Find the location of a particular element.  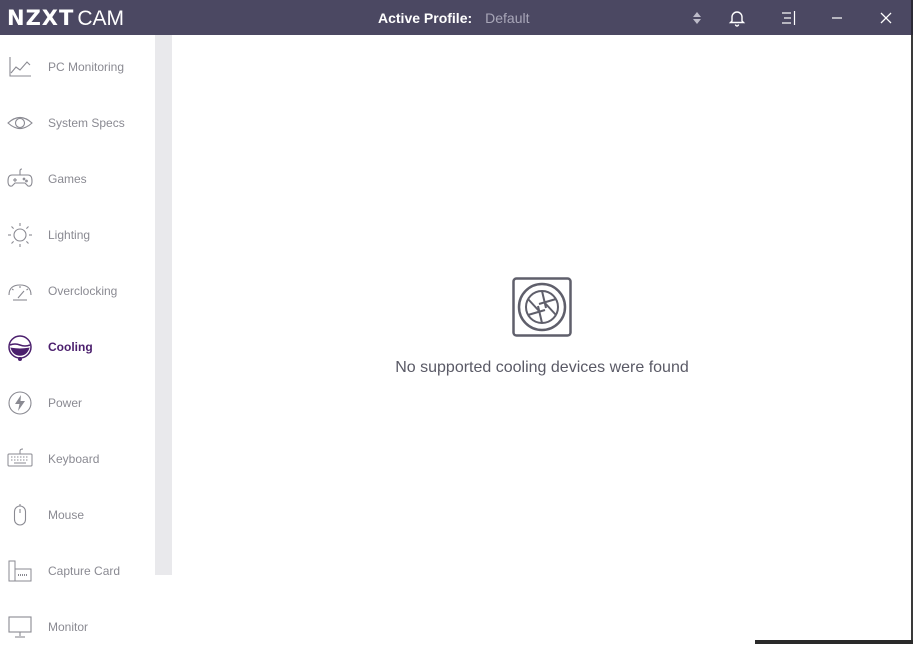

sidebar-item-label: Cooling is located at coordinates (70, 347).